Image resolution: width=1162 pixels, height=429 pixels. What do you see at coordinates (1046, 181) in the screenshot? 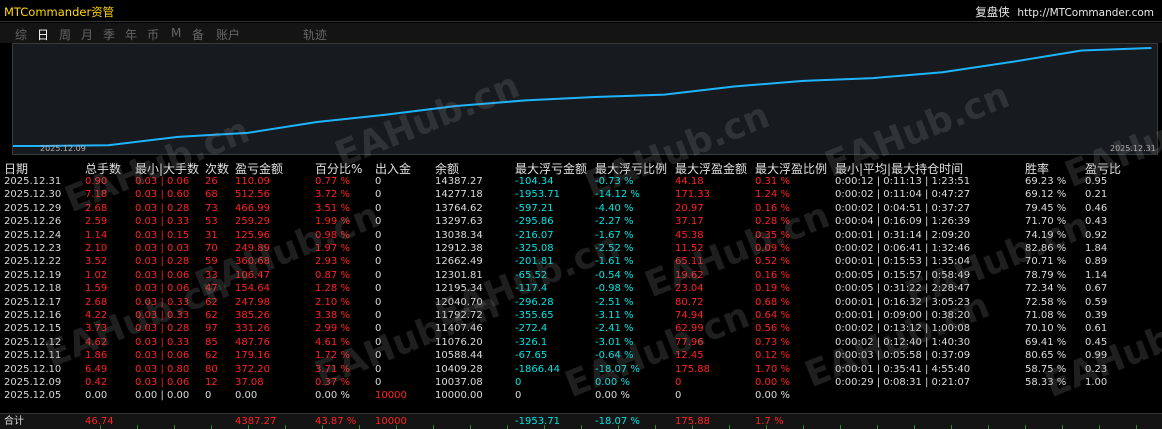
I see `cell-col-win-rate: 69.23 %` at bounding box center [1046, 181].